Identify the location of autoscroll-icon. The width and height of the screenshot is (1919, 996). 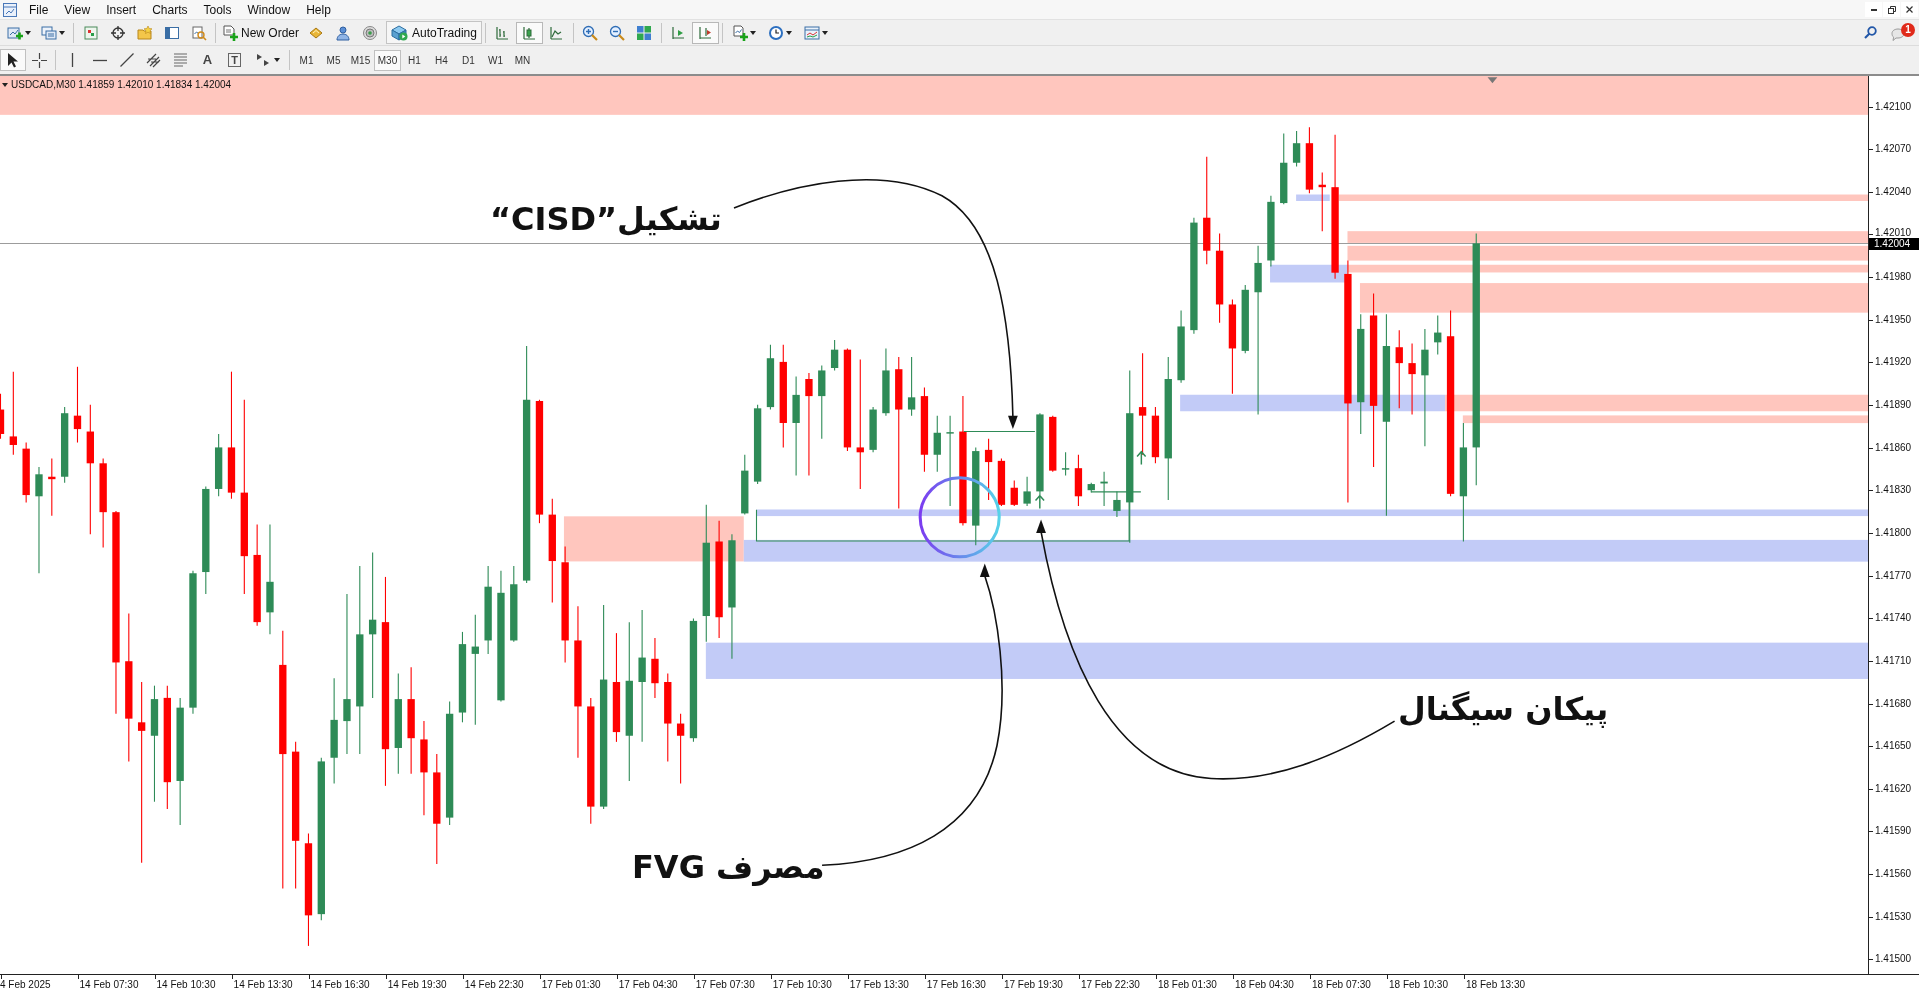
(705, 32).